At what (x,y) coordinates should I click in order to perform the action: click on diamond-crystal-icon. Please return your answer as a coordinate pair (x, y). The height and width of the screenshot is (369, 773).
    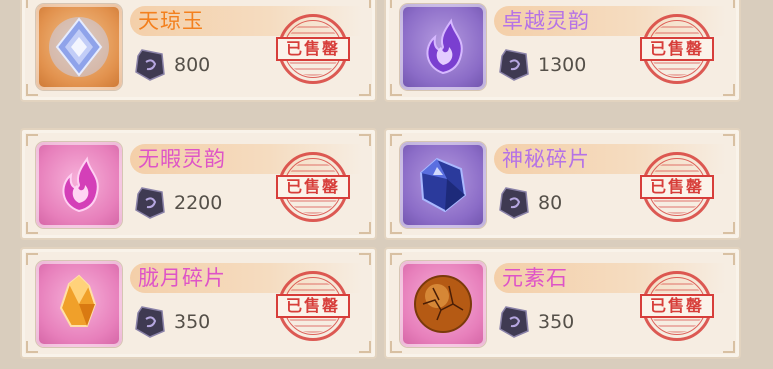
    Looking at the image, I should click on (79, 47).